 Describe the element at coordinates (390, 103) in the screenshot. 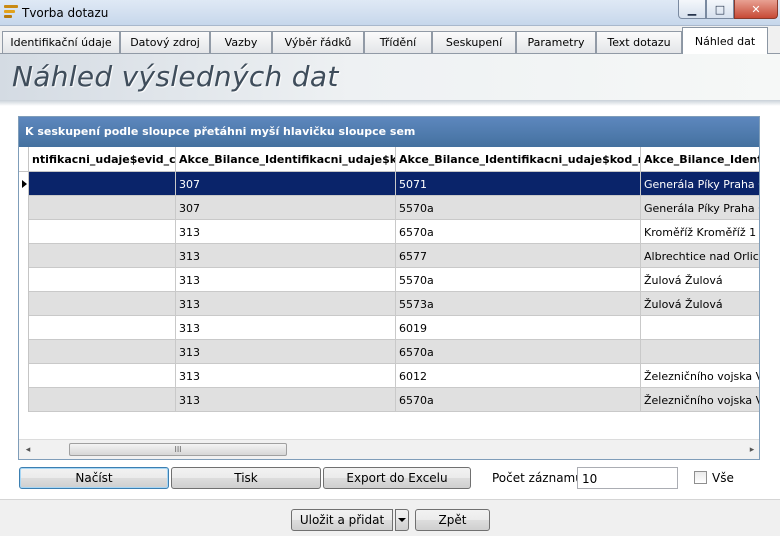

I see `heading-shadow` at that location.